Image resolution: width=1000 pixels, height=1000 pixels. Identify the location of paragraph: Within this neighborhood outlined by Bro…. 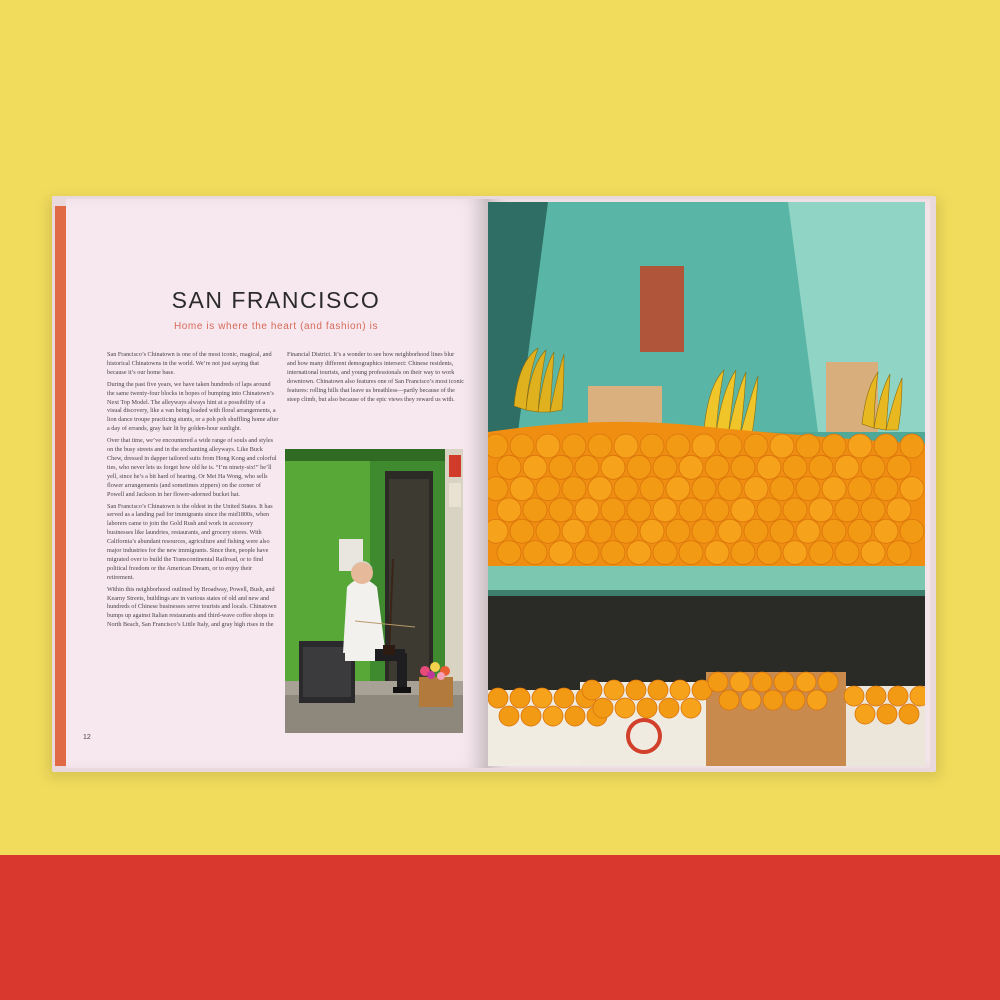
(192, 607).